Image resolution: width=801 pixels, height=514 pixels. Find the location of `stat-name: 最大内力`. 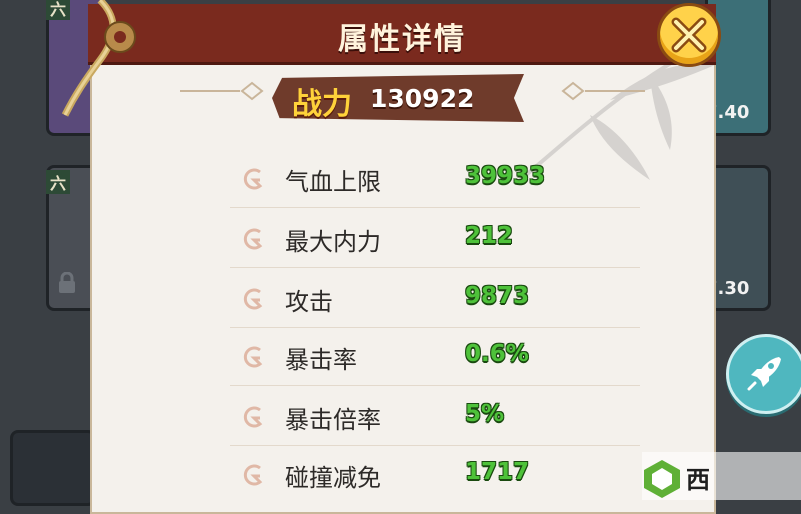

stat-name: 最大内力 is located at coordinates (333, 242).